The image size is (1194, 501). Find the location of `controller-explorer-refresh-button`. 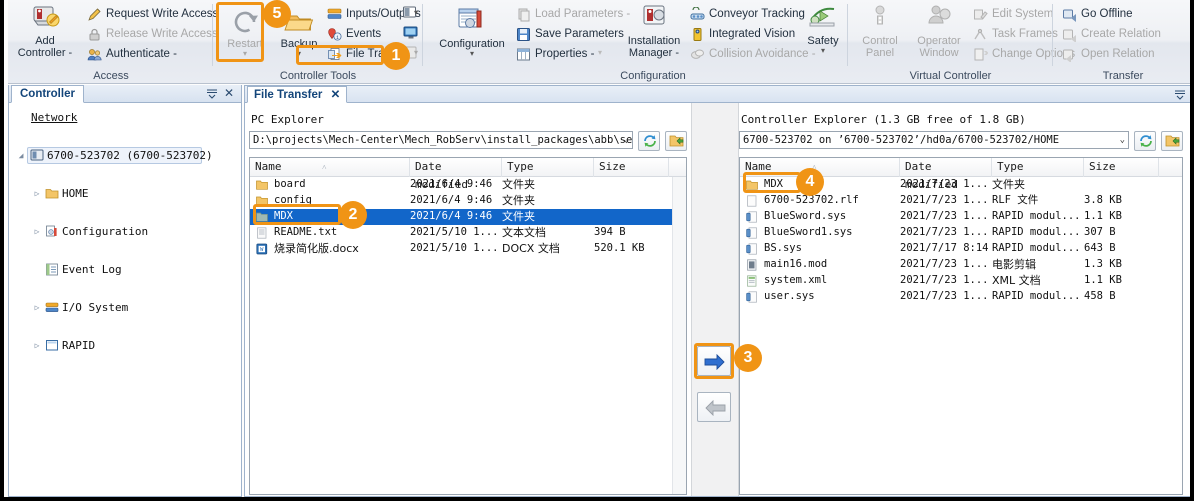

controller-explorer-refresh-button is located at coordinates (1145, 141).